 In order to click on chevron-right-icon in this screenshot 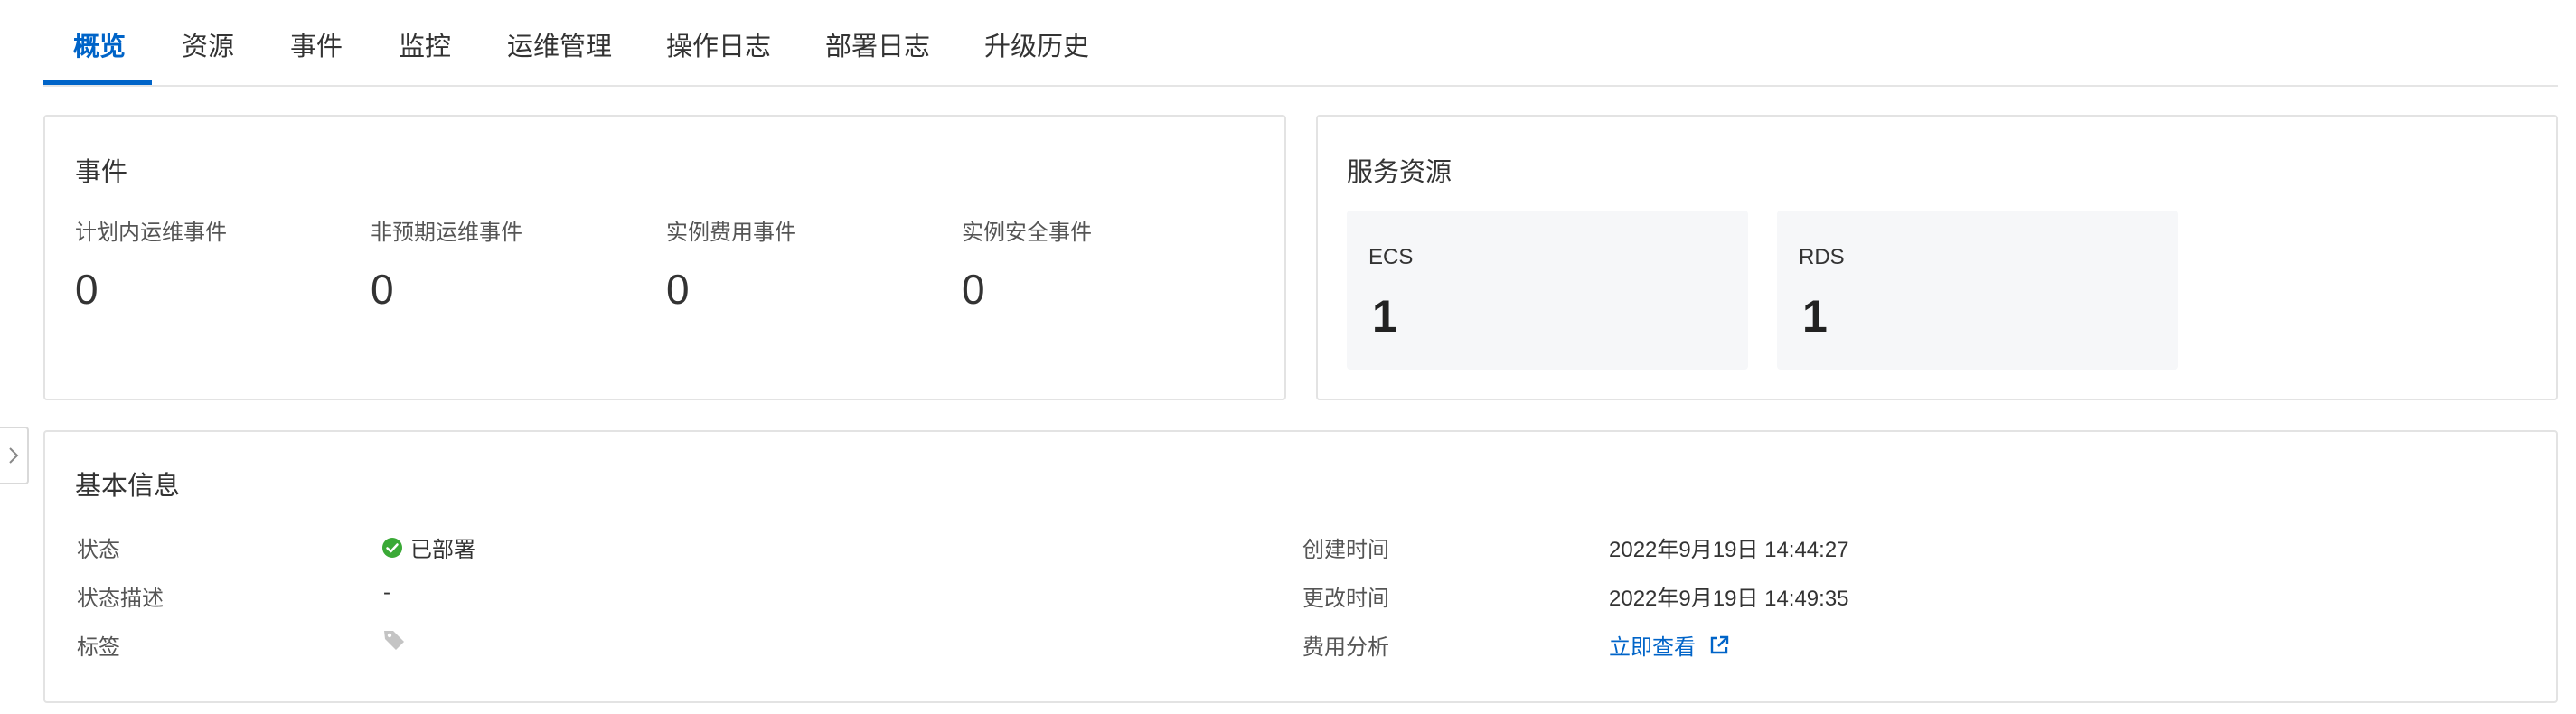, I will do `click(14, 456)`.